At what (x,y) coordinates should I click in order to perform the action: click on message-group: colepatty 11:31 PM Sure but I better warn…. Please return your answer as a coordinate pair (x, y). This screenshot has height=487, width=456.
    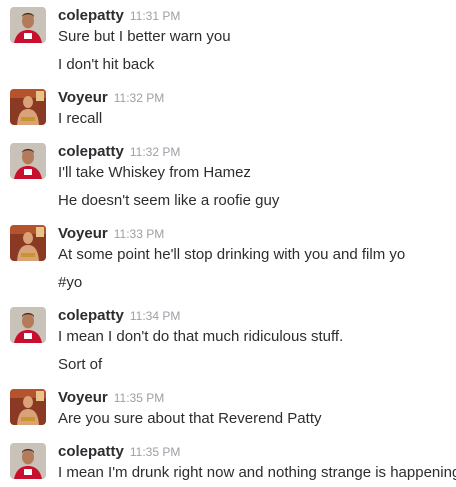
    Looking at the image, I should click on (228, 42).